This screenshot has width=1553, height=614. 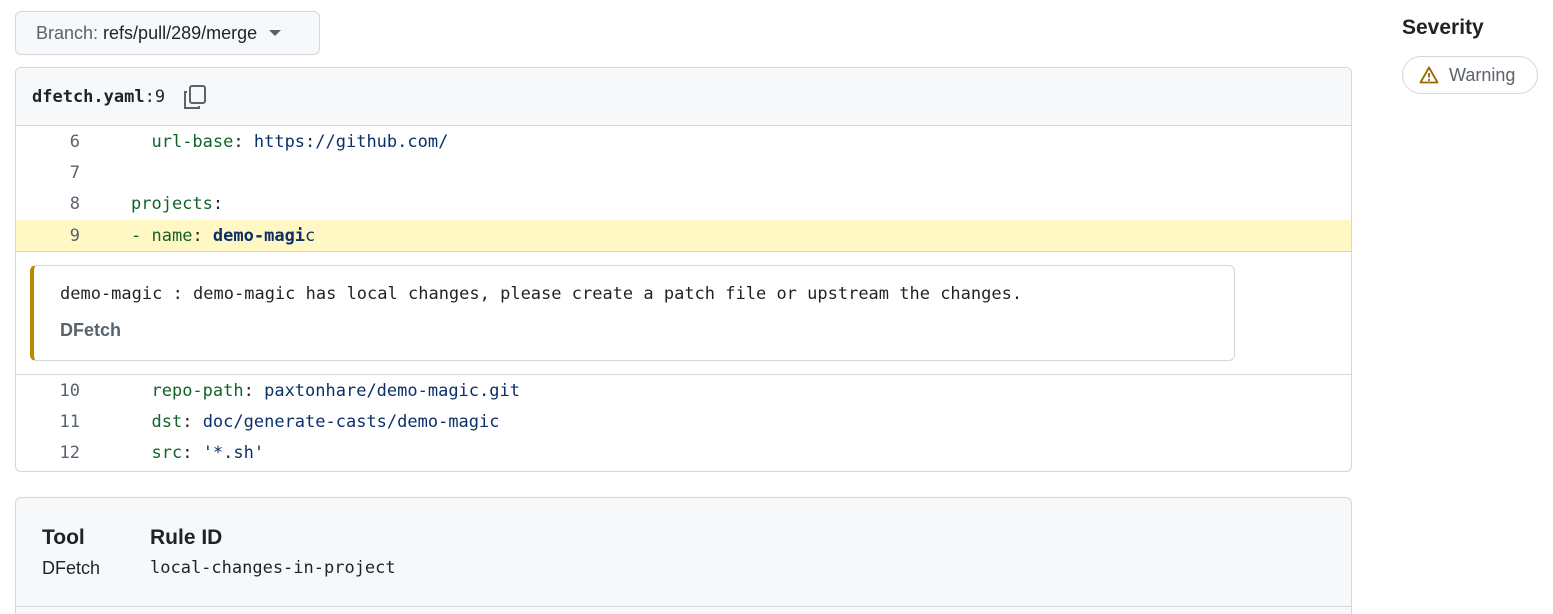 What do you see at coordinates (197, 390) in the screenshot?
I see `code-token: repo-path` at bounding box center [197, 390].